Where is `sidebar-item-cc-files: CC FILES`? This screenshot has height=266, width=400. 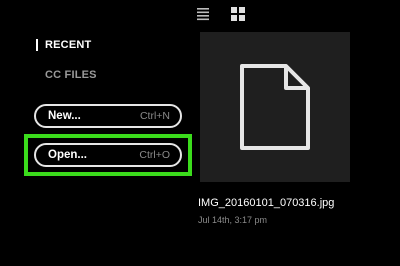 sidebar-item-cc-files: CC FILES is located at coordinates (106, 75).